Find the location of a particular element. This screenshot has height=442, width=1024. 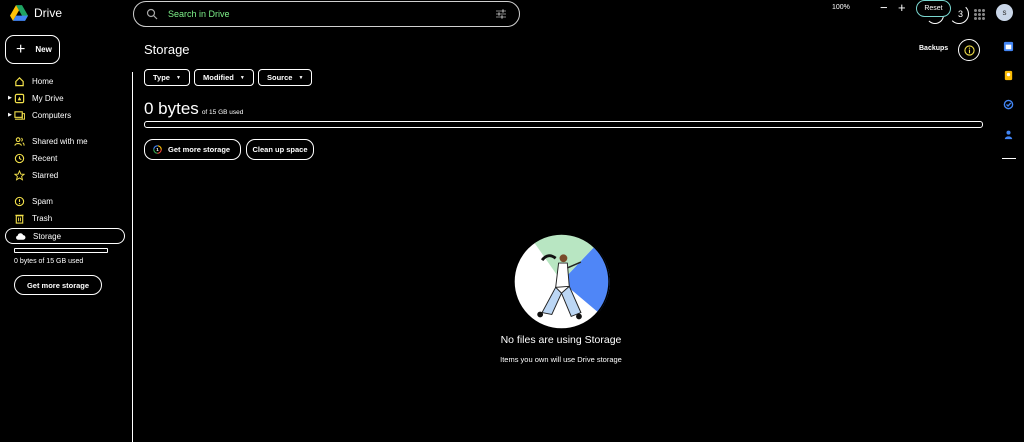

sidebar-divider is located at coordinates (132, 257).